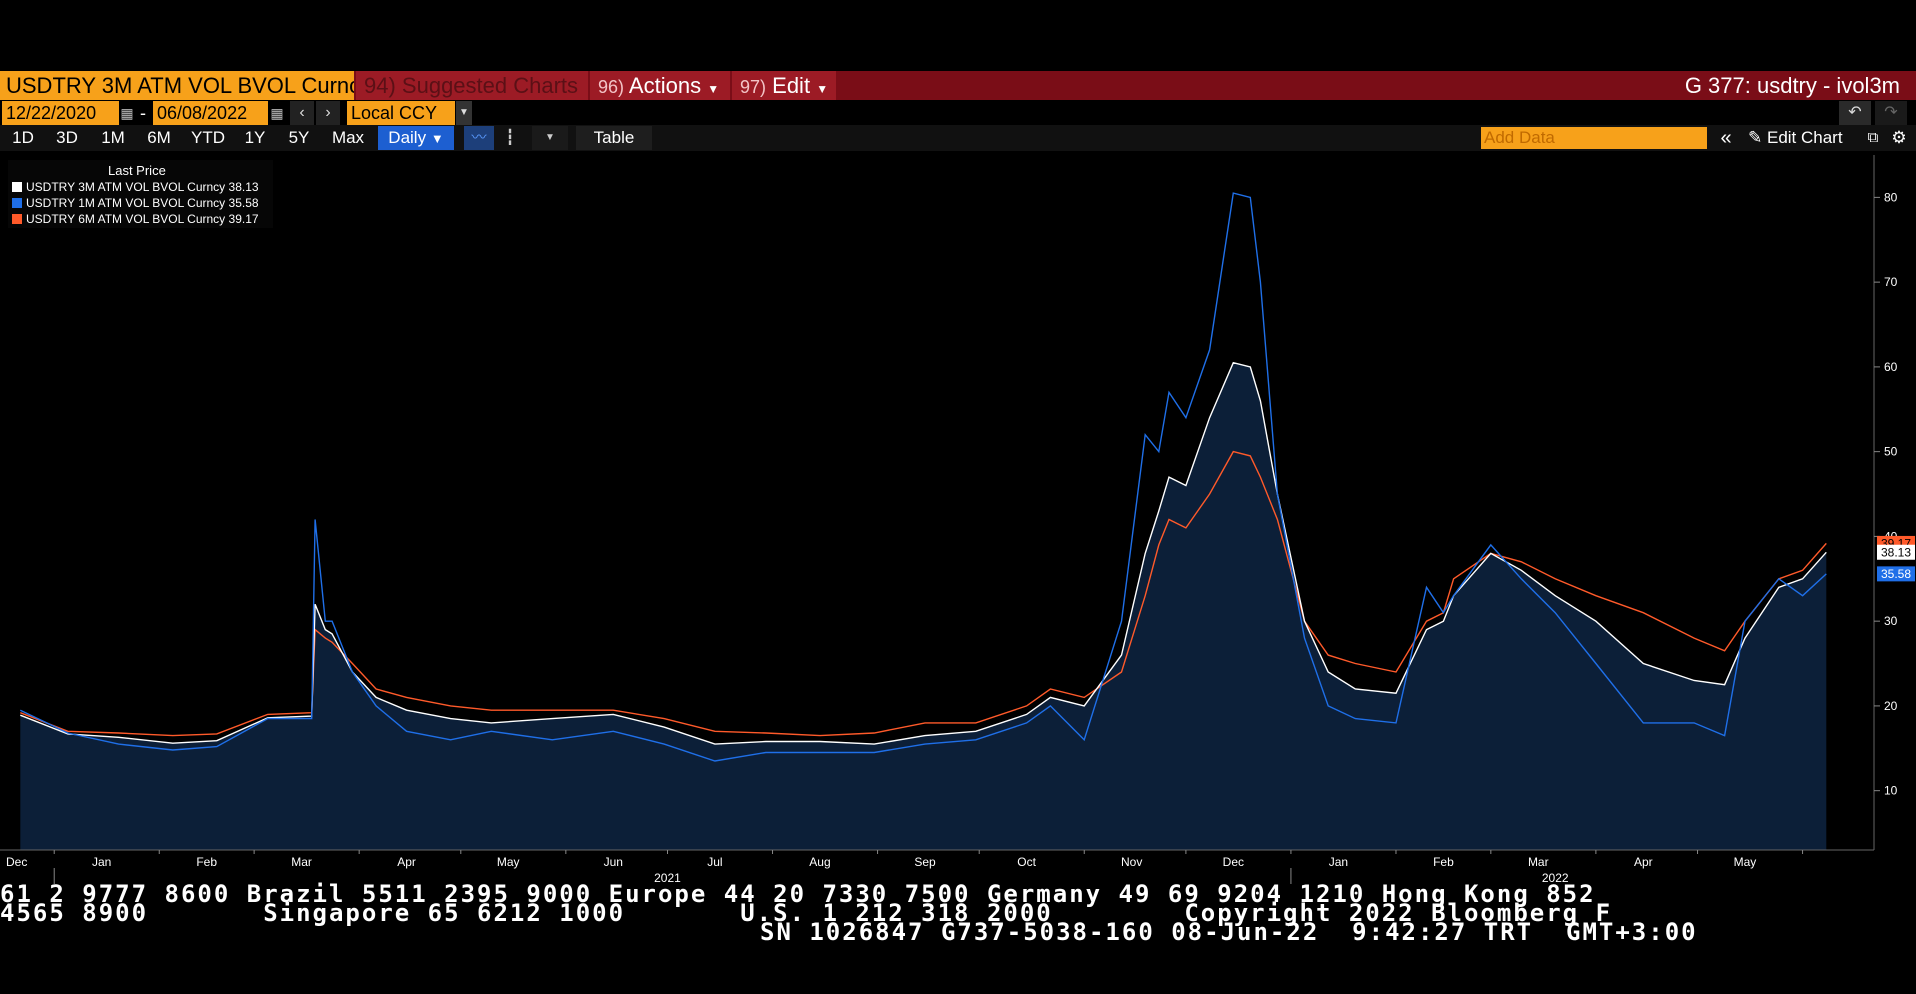  Describe the element at coordinates (714, 862) in the screenshot. I see `x-tick-label: Jul` at that location.